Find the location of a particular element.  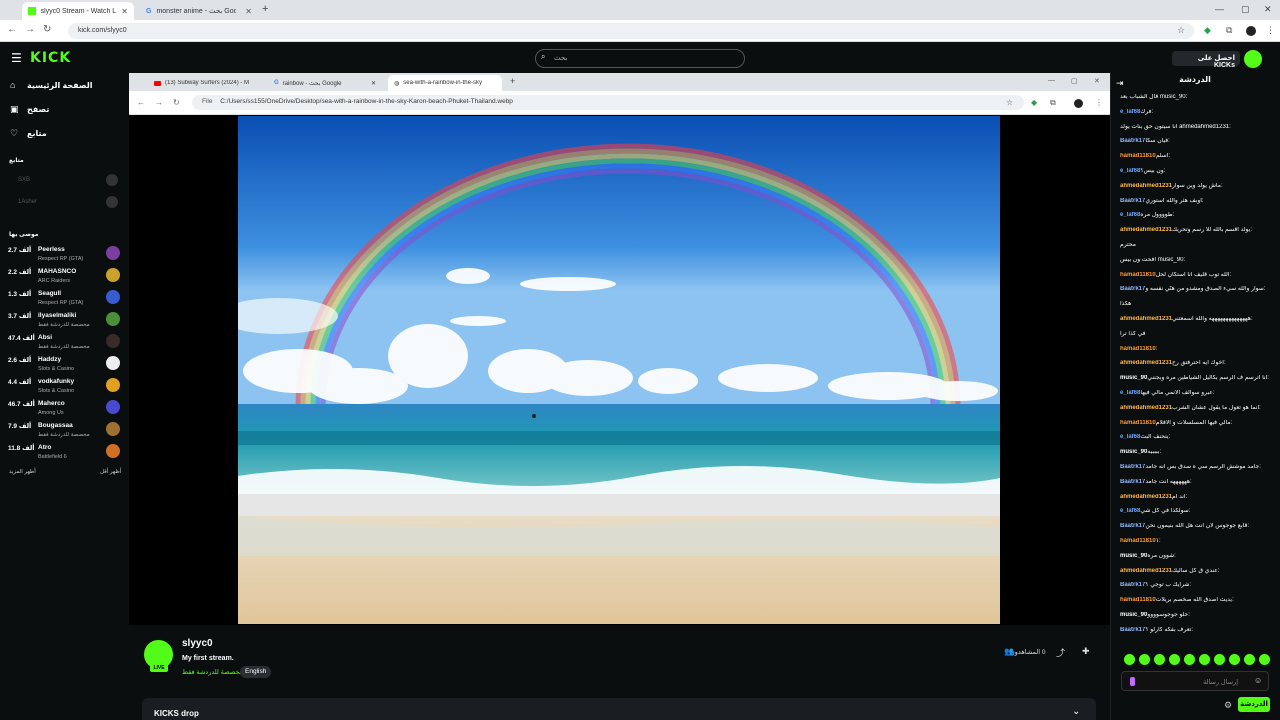

kick-logo: KICK is located at coordinates (50, 58).